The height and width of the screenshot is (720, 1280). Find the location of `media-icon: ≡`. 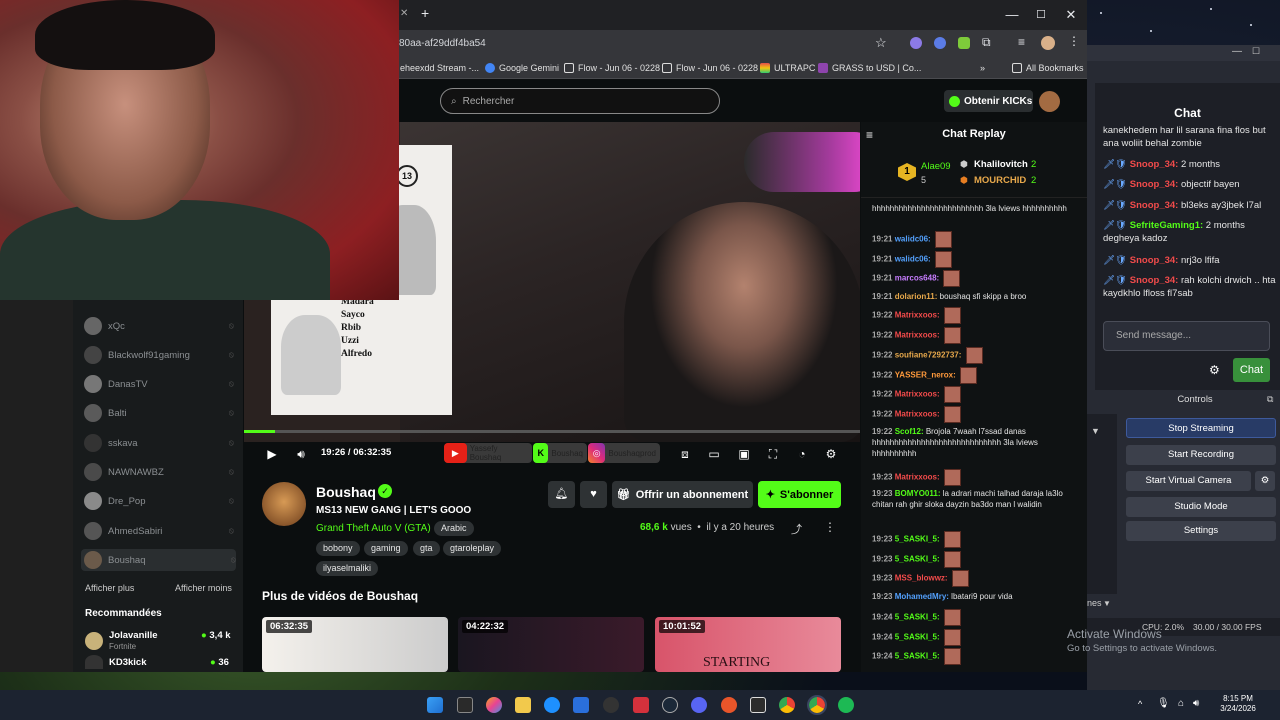

media-icon: ≡ is located at coordinates (1021, 42).